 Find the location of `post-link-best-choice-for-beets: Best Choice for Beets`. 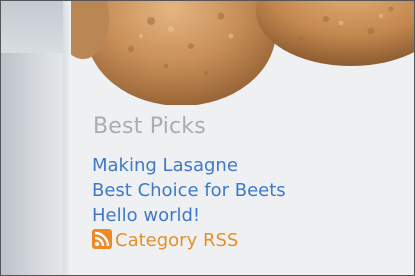

post-link-best-choice-for-beets: Best Choice for Beets is located at coordinates (189, 190).